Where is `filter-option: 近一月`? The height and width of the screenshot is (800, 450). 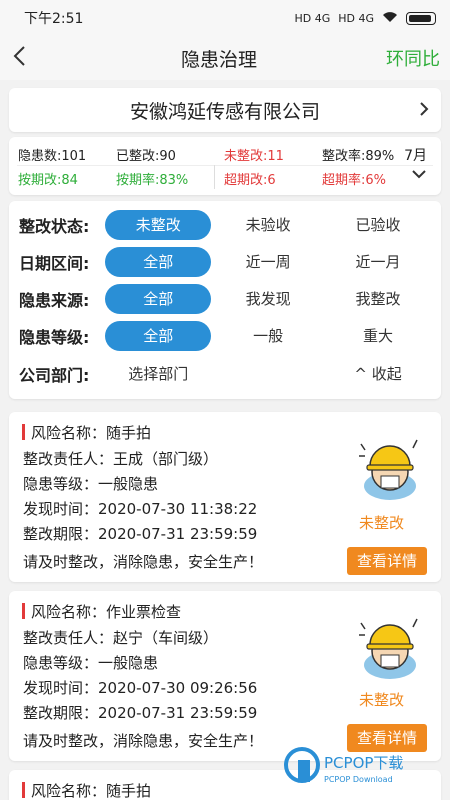 filter-option: 近一月 is located at coordinates (378, 262).